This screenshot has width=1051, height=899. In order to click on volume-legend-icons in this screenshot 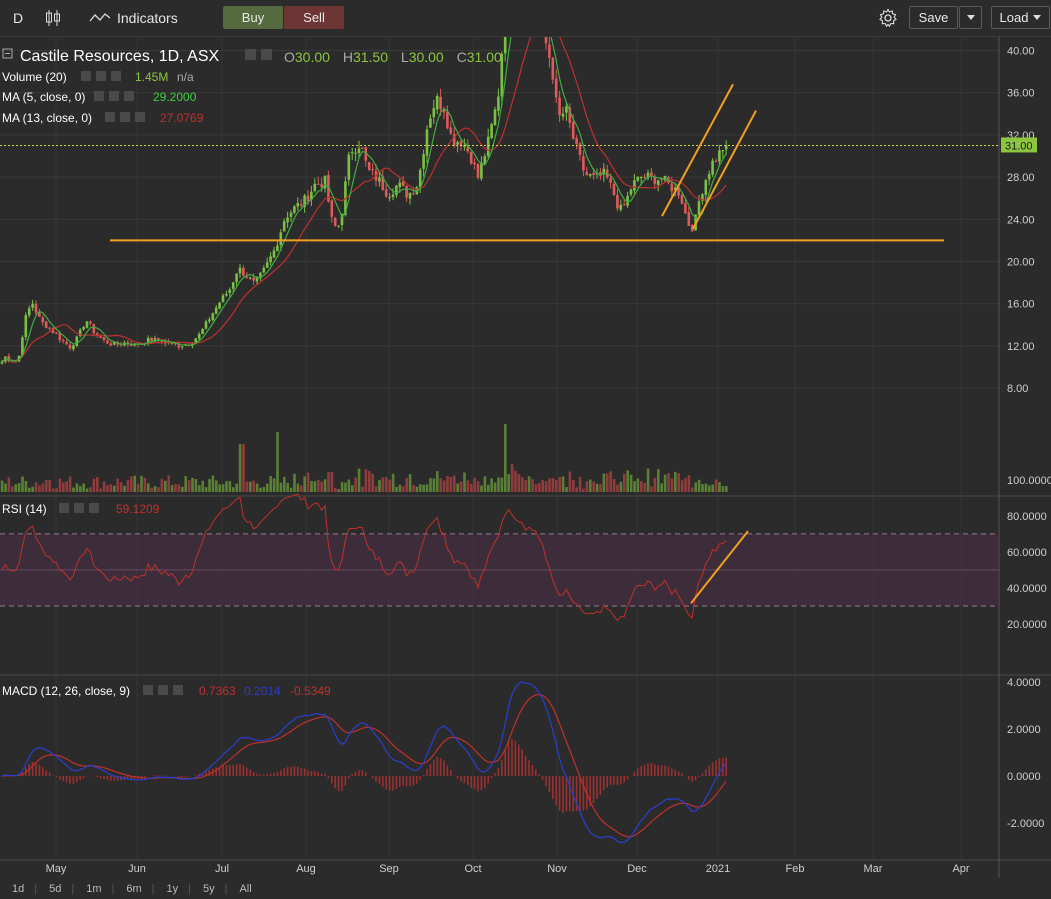, I will do `click(101, 76)`.